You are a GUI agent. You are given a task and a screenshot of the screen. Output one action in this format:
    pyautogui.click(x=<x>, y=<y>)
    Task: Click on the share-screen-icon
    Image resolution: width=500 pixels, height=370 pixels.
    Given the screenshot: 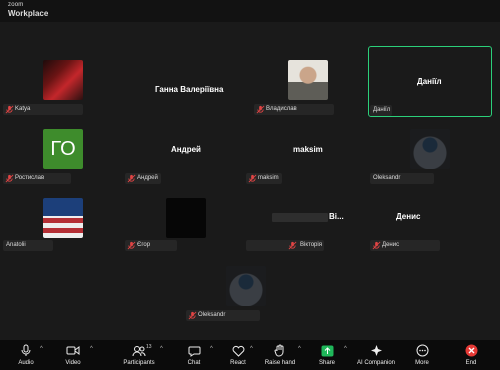 What is the action you would take?
    pyautogui.click(x=327, y=350)
    